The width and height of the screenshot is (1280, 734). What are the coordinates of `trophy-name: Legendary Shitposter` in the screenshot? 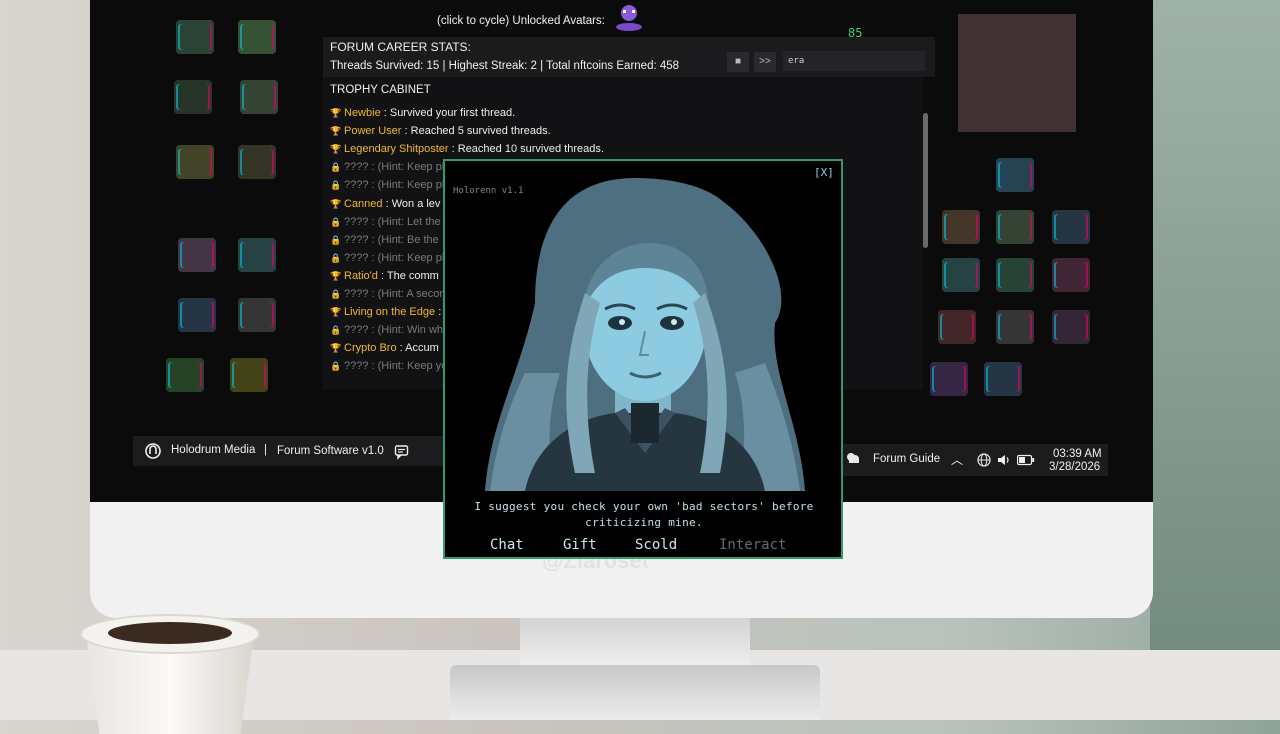 It's located at (396, 149).